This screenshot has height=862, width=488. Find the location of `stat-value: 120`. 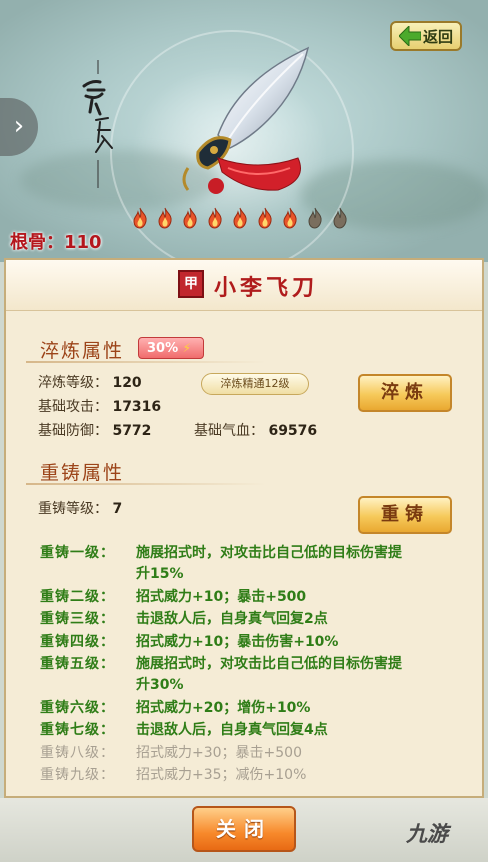

stat-value: 120 is located at coordinates (127, 383).